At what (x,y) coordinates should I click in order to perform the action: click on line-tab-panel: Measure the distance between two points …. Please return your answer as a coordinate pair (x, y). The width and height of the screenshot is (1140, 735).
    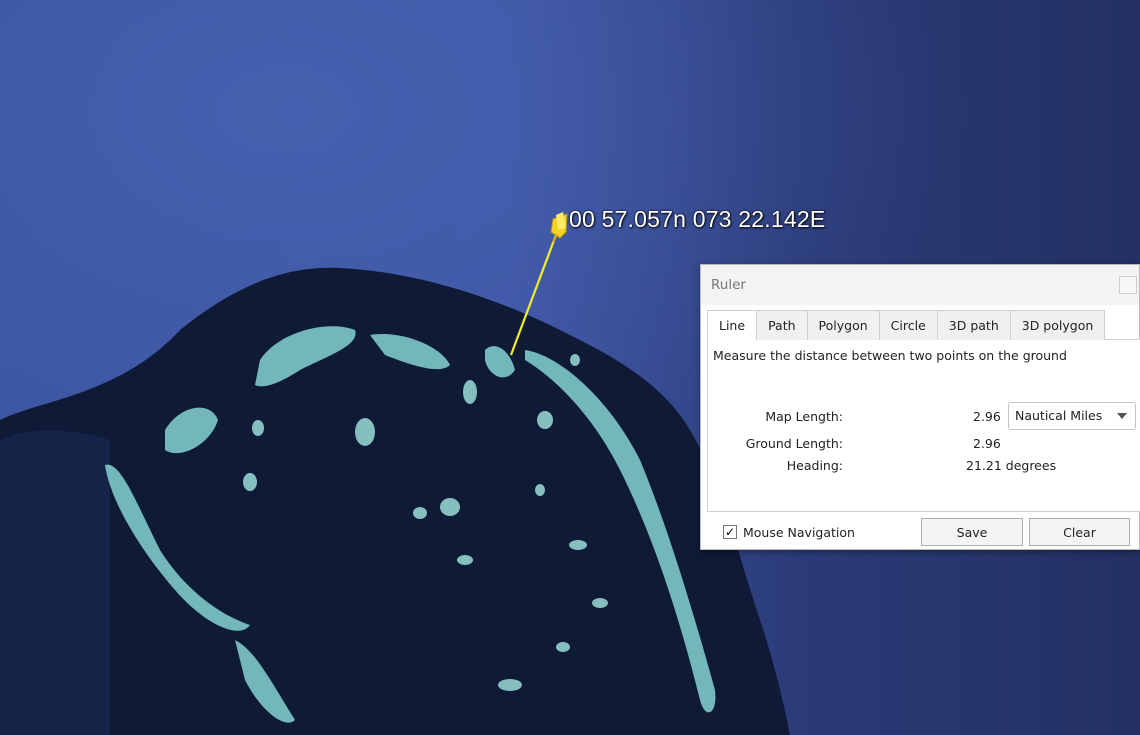
    Looking at the image, I should click on (923, 426).